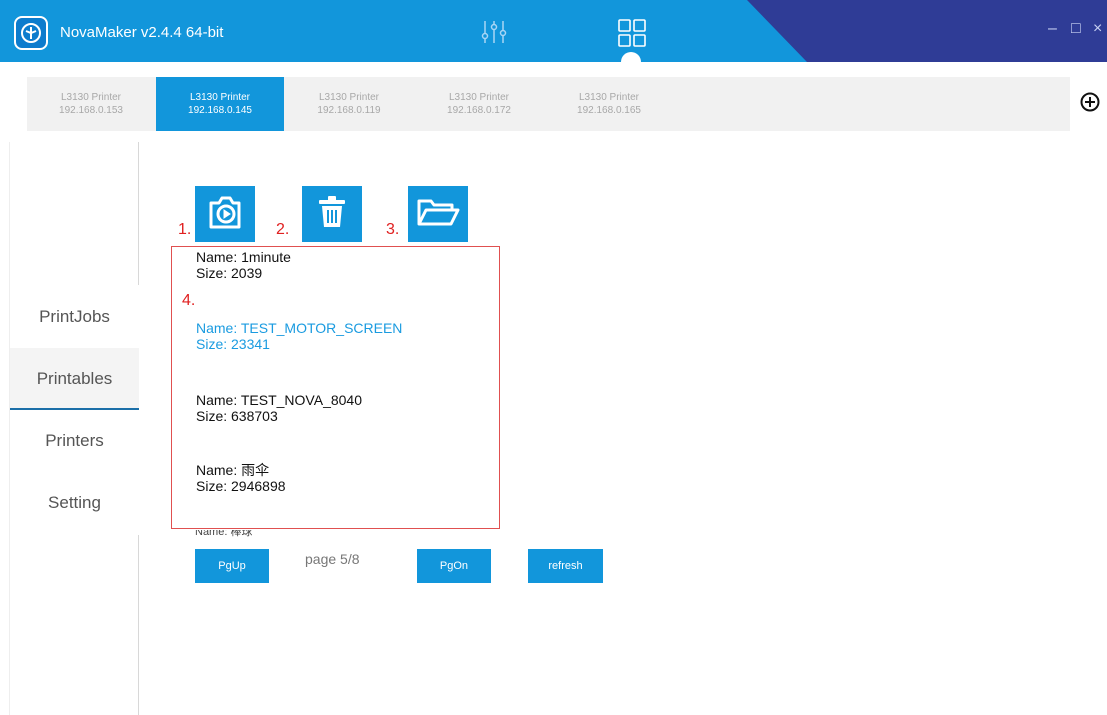  Describe the element at coordinates (479, 110) in the screenshot. I see `printer-ip: 192.168.0.172` at that location.